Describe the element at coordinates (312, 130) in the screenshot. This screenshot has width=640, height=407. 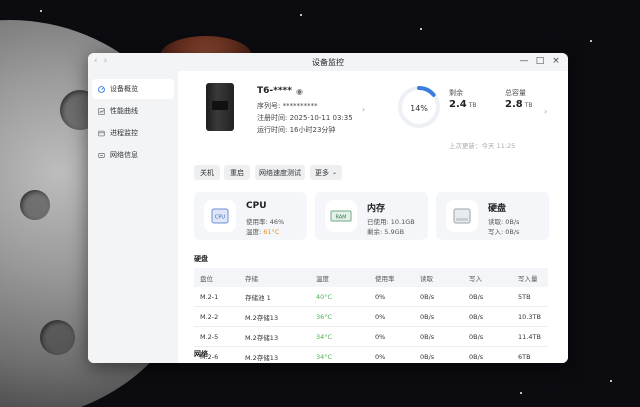
I see `uptime-value: 16小时23分钟` at that location.